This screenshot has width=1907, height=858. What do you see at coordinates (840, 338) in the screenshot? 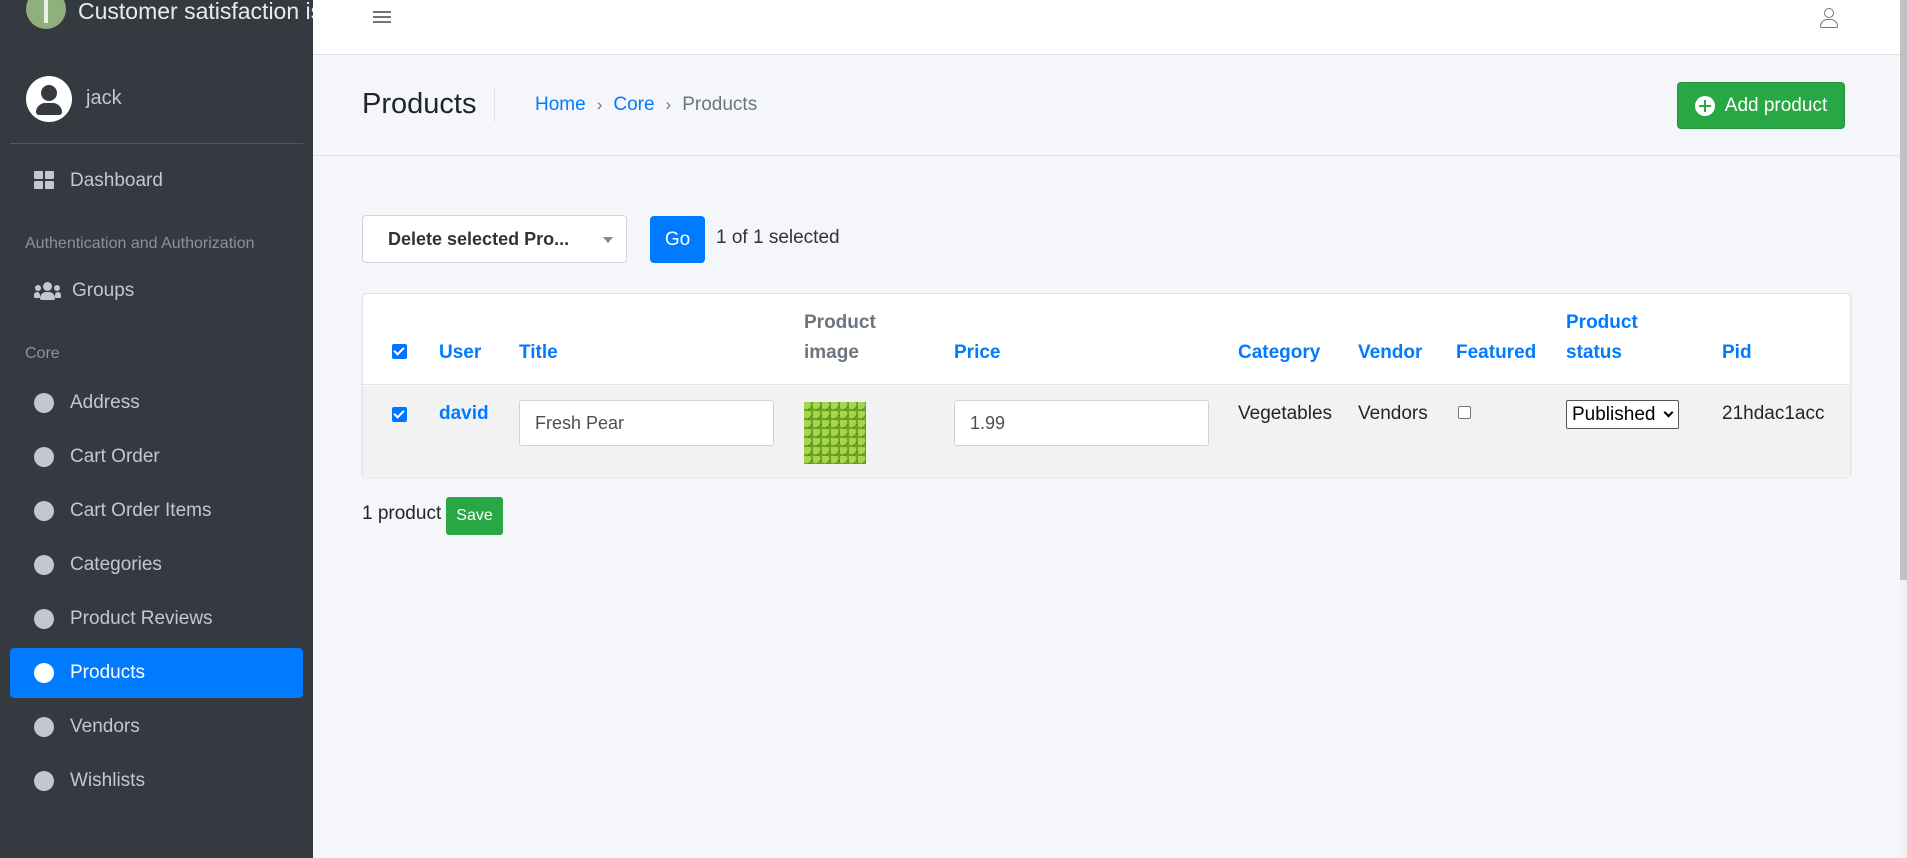
I see `column-header-product-image: Product image` at bounding box center [840, 338].